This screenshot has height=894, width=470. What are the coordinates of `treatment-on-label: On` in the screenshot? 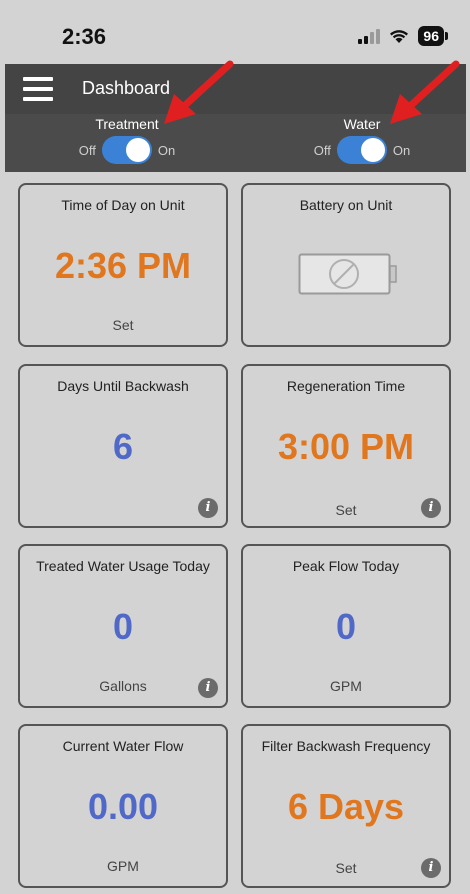 It's located at (166, 150).